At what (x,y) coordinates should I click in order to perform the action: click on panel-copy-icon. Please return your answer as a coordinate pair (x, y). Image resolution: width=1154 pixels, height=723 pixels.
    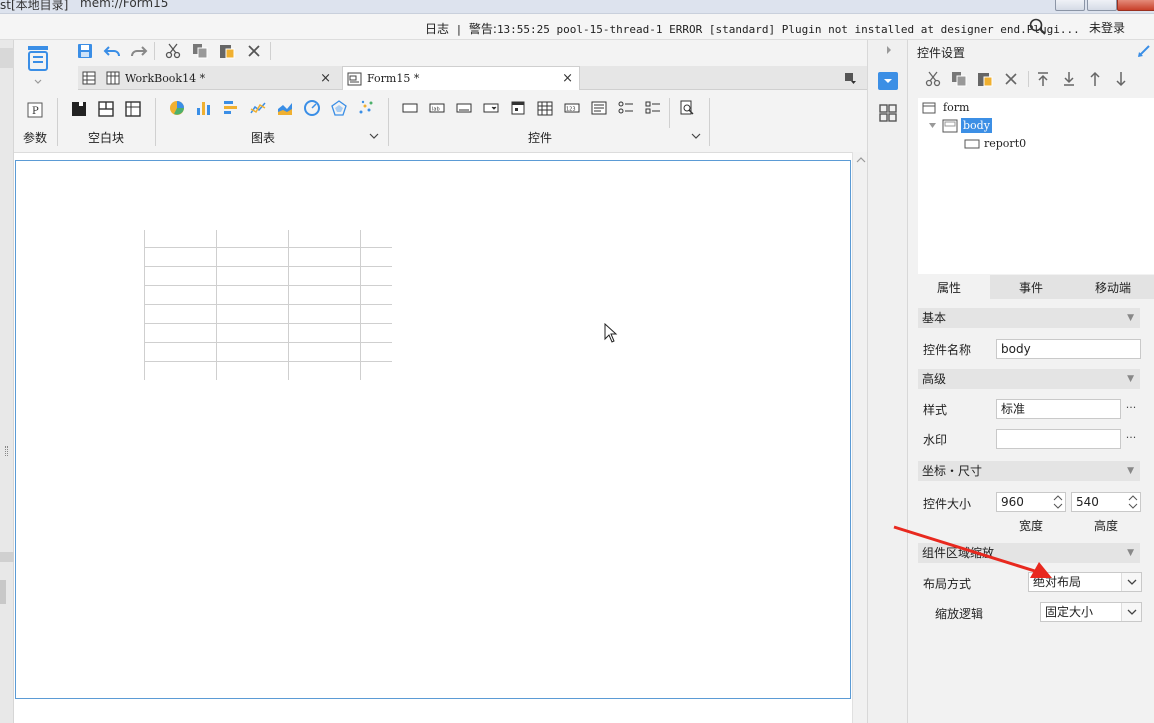
    Looking at the image, I should click on (959, 79).